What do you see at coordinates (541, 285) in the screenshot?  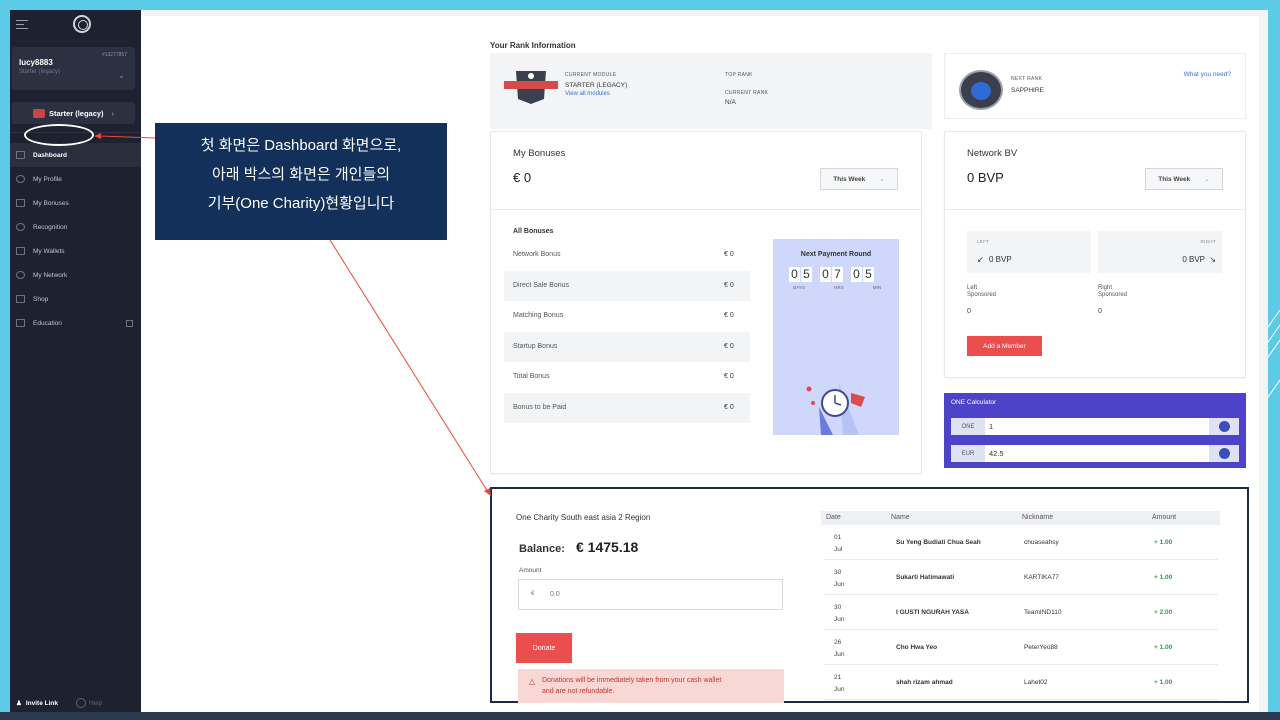 I see `bonus-name: Direct Sale Bonus` at bounding box center [541, 285].